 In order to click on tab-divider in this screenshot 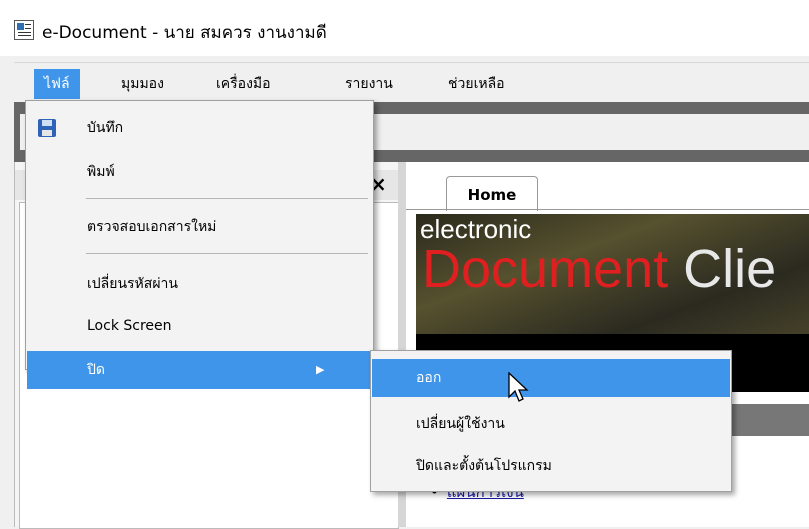, I will do `click(607, 209)`.